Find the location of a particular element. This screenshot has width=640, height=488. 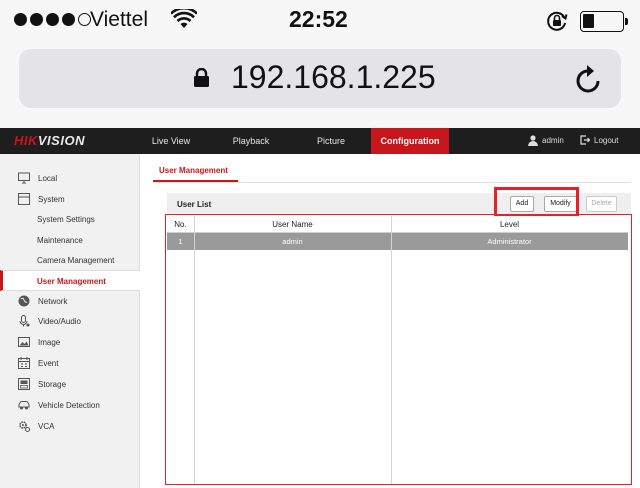

sidebar-item-event: Event is located at coordinates (70, 363).